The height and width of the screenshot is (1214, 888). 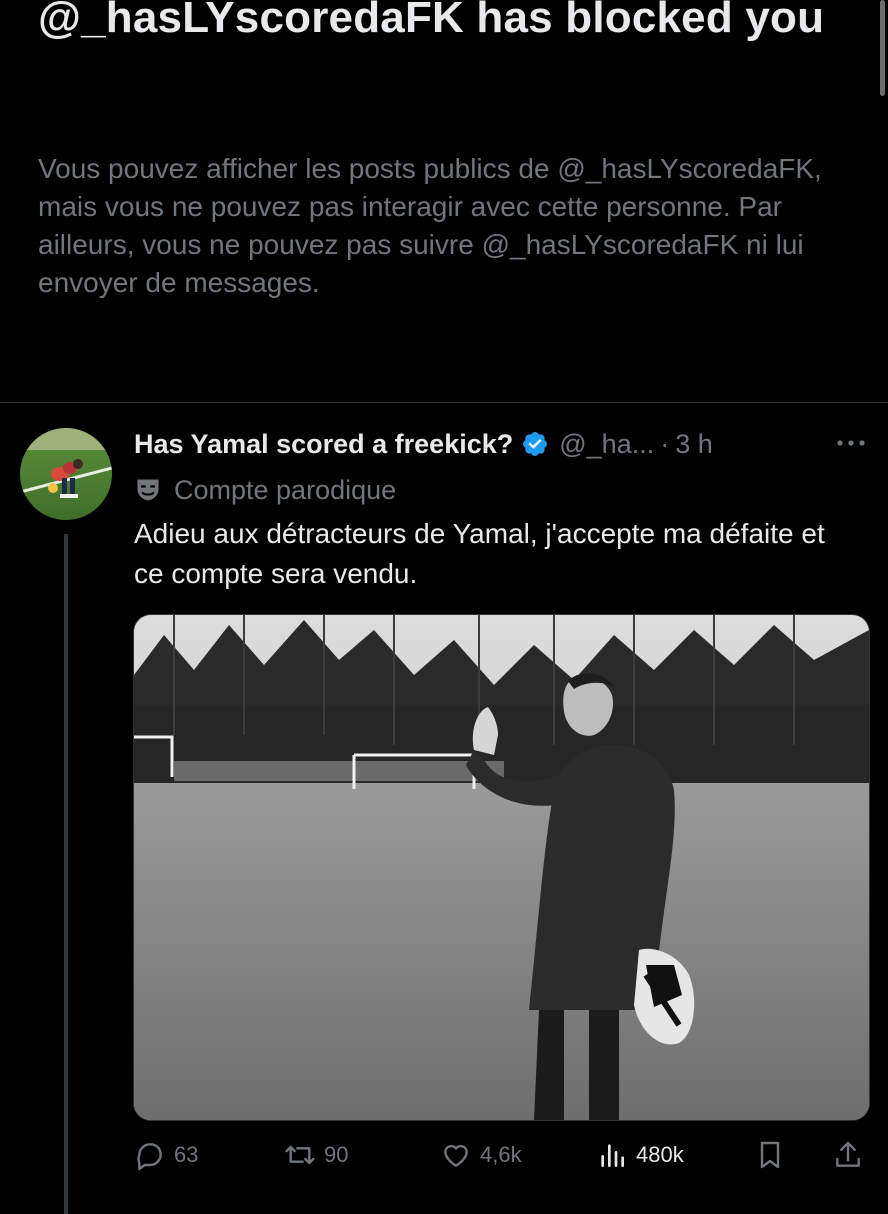 What do you see at coordinates (166, 1155) in the screenshot?
I see `reply-button: 63` at bounding box center [166, 1155].